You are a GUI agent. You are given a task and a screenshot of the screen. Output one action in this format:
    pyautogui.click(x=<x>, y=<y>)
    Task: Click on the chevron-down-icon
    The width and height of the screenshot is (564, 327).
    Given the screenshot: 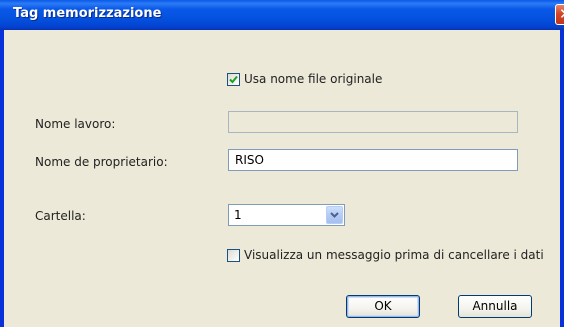 What is the action you would take?
    pyautogui.click(x=334, y=215)
    